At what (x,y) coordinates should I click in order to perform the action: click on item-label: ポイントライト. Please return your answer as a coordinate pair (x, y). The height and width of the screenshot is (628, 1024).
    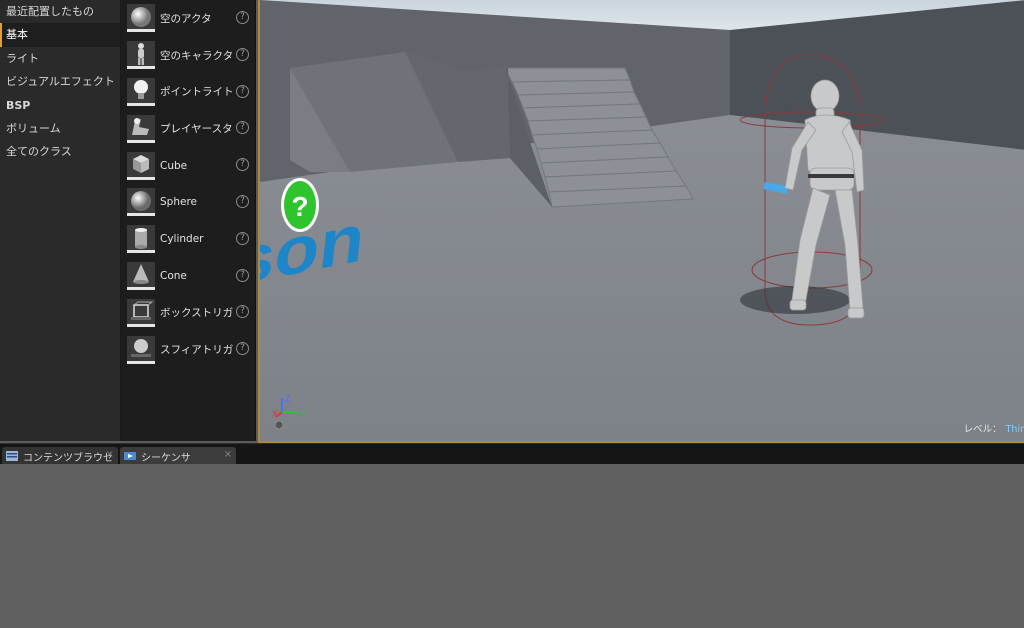
    Looking at the image, I should click on (197, 92).